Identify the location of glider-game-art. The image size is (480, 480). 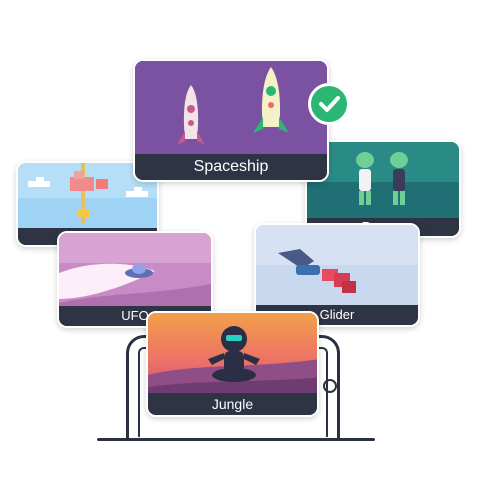
(337, 267).